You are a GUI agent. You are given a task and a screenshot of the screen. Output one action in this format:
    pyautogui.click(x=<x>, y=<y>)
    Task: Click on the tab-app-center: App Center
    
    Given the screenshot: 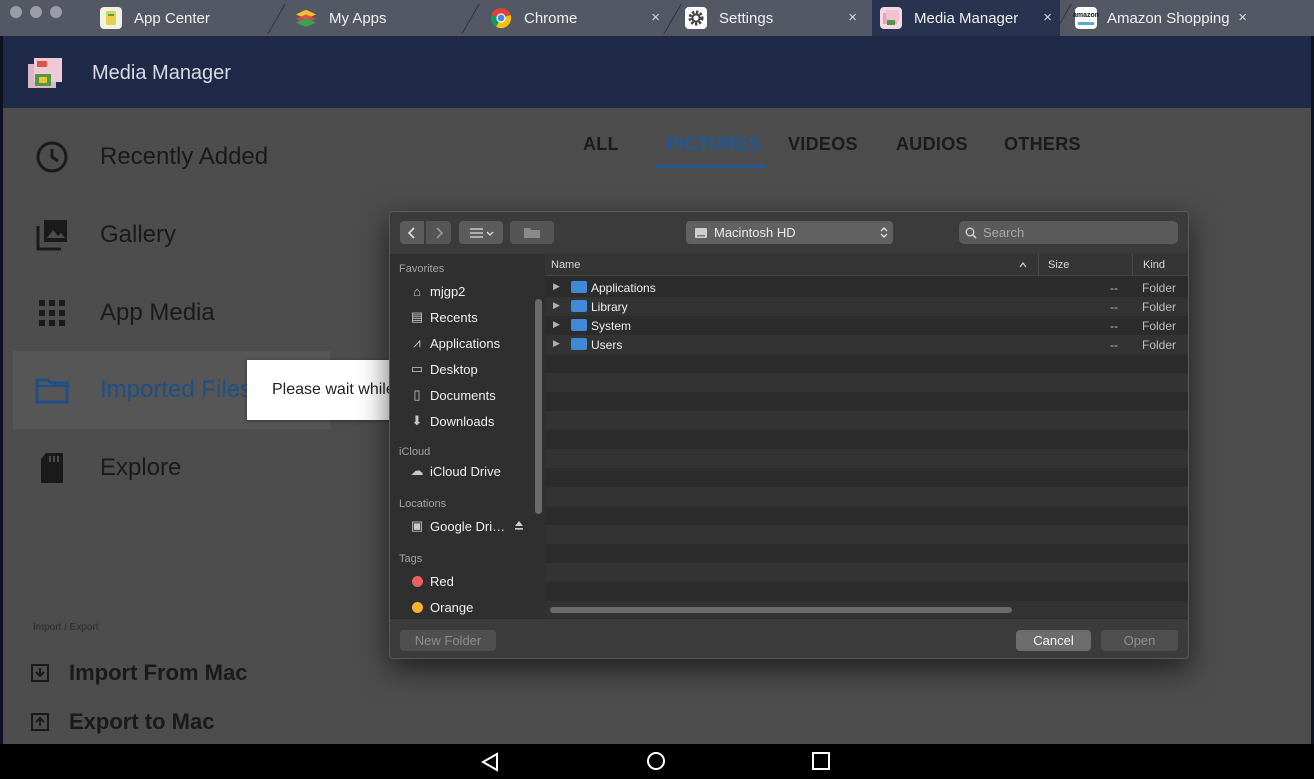 What is the action you would take?
    pyautogui.click(x=185, y=18)
    